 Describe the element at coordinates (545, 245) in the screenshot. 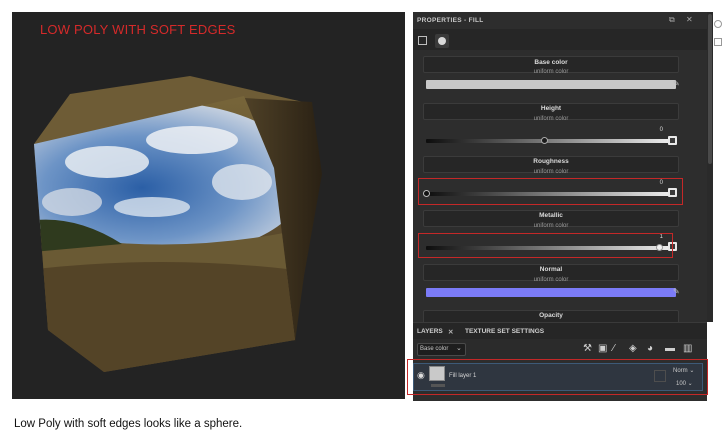

I see `metallic-highlight` at that location.